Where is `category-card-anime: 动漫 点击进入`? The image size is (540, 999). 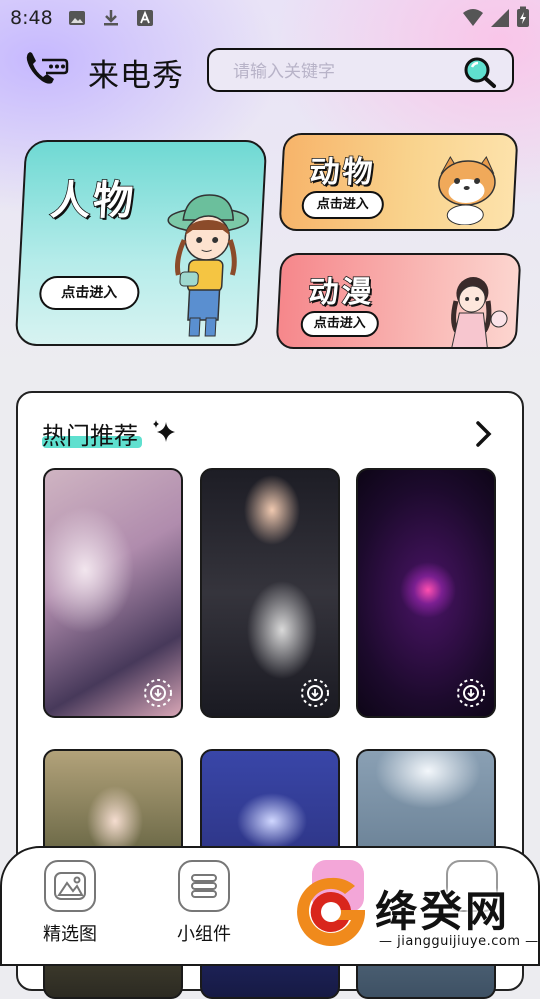
category-card-anime: 动漫 点击进入 is located at coordinates (398, 301).